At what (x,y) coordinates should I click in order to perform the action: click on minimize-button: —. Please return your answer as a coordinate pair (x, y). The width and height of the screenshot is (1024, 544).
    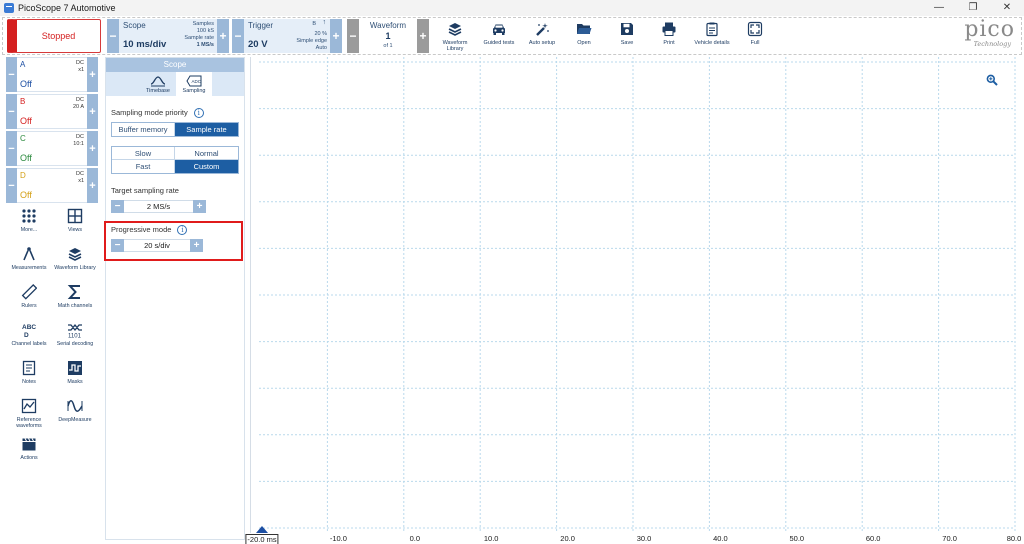
    Looking at the image, I should click on (939, 8).